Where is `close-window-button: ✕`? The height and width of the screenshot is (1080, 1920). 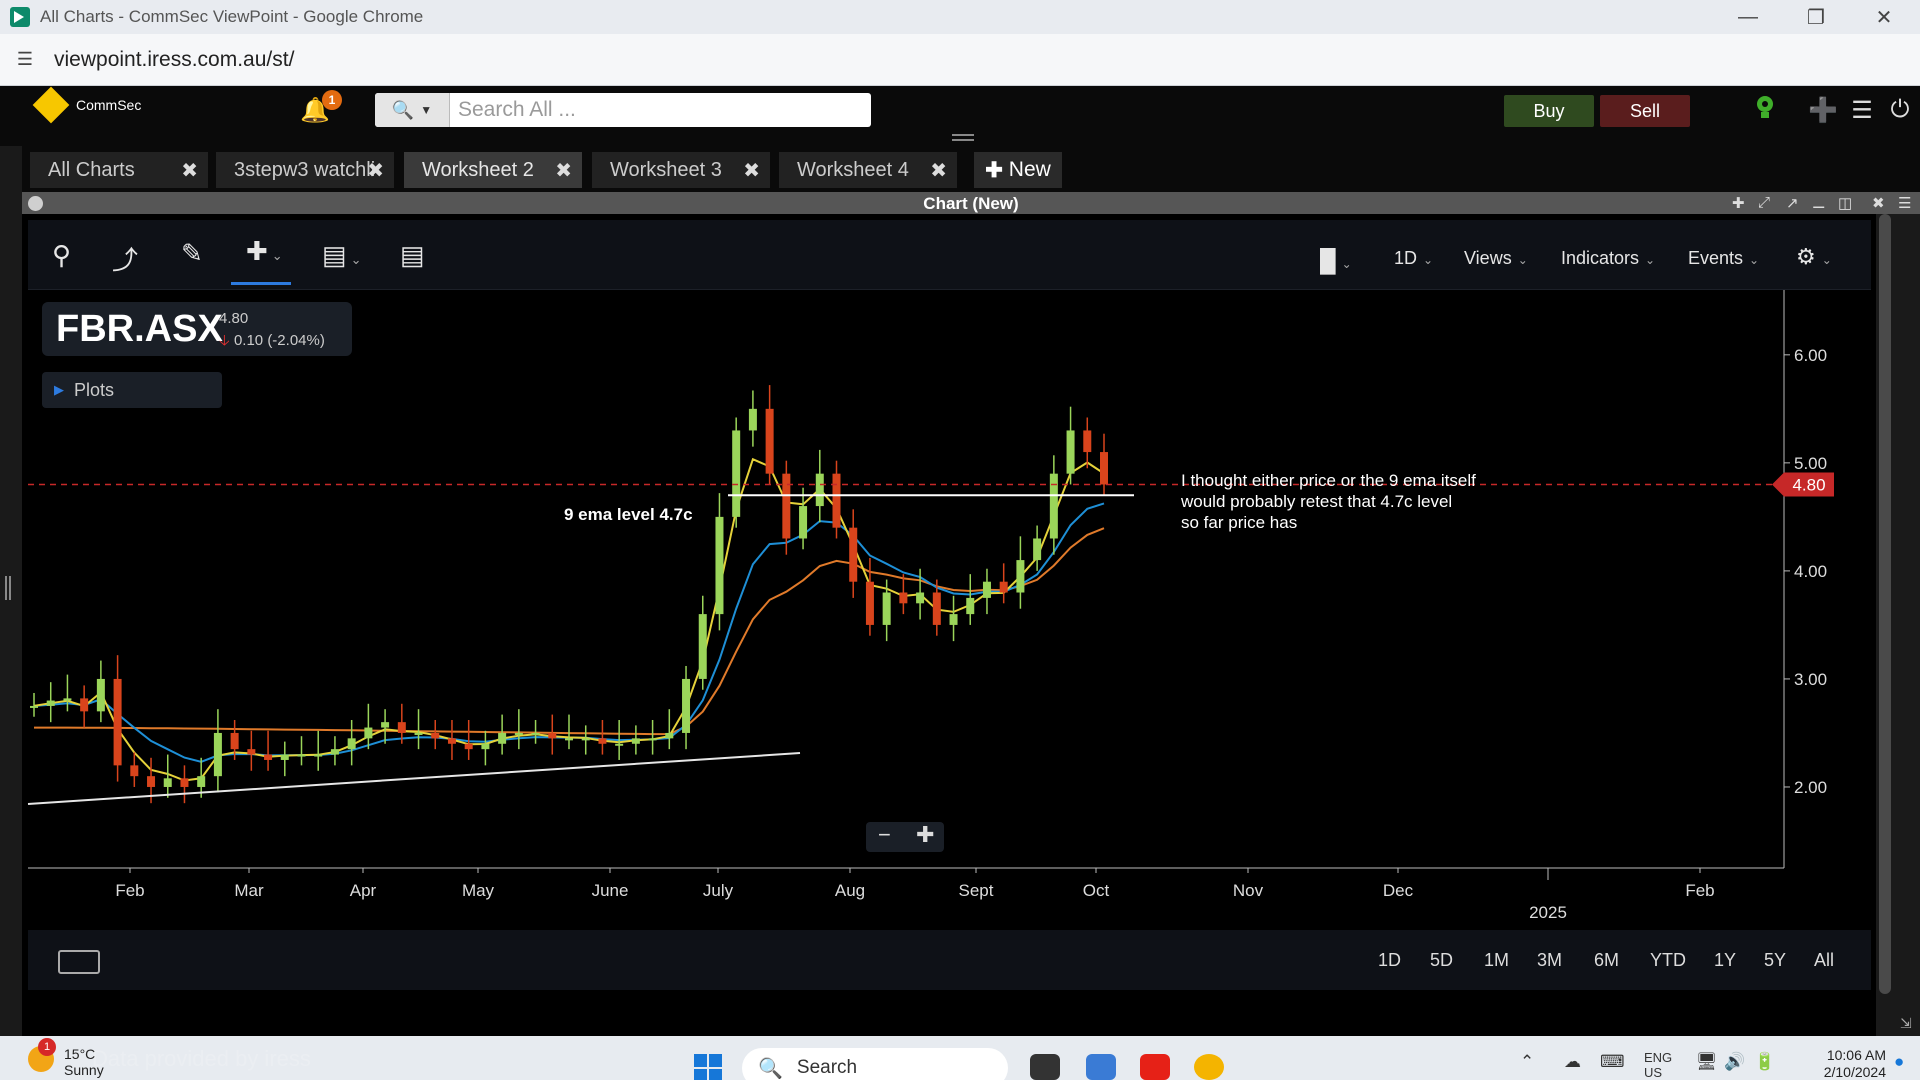
close-window-button: ✕ is located at coordinates (1884, 17).